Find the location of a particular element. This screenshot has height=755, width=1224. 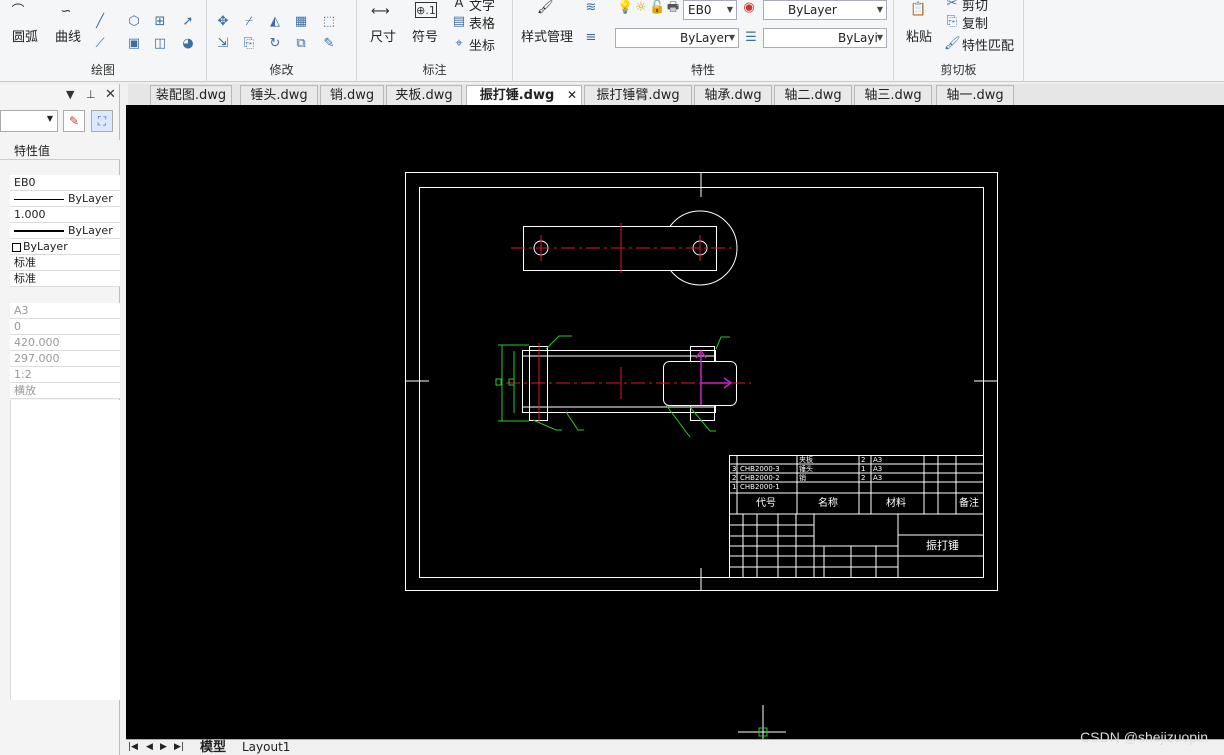

print-icon: 🖶 is located at coordinates (673, 8).